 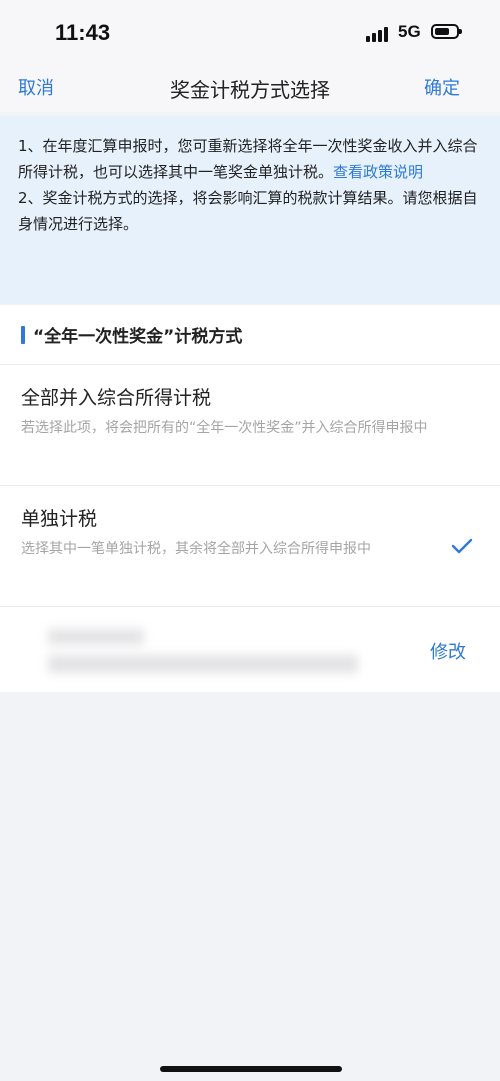 What do you see at coordinates (59, 519) in the screenshot?
I see `option-title: 单独计税` at bounding box center [59, 519].